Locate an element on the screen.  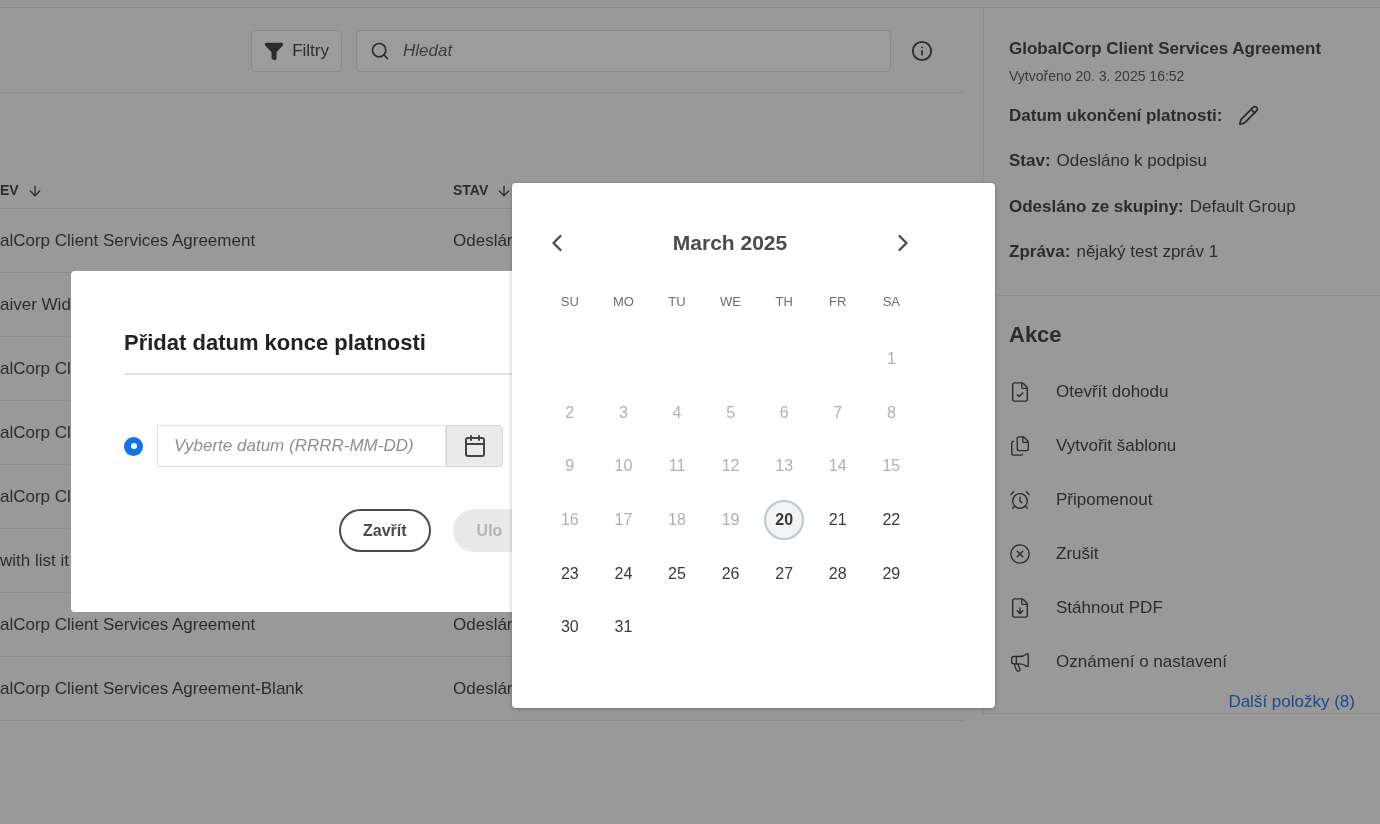
day-cell: 20 is located at coordinates (784, 520).